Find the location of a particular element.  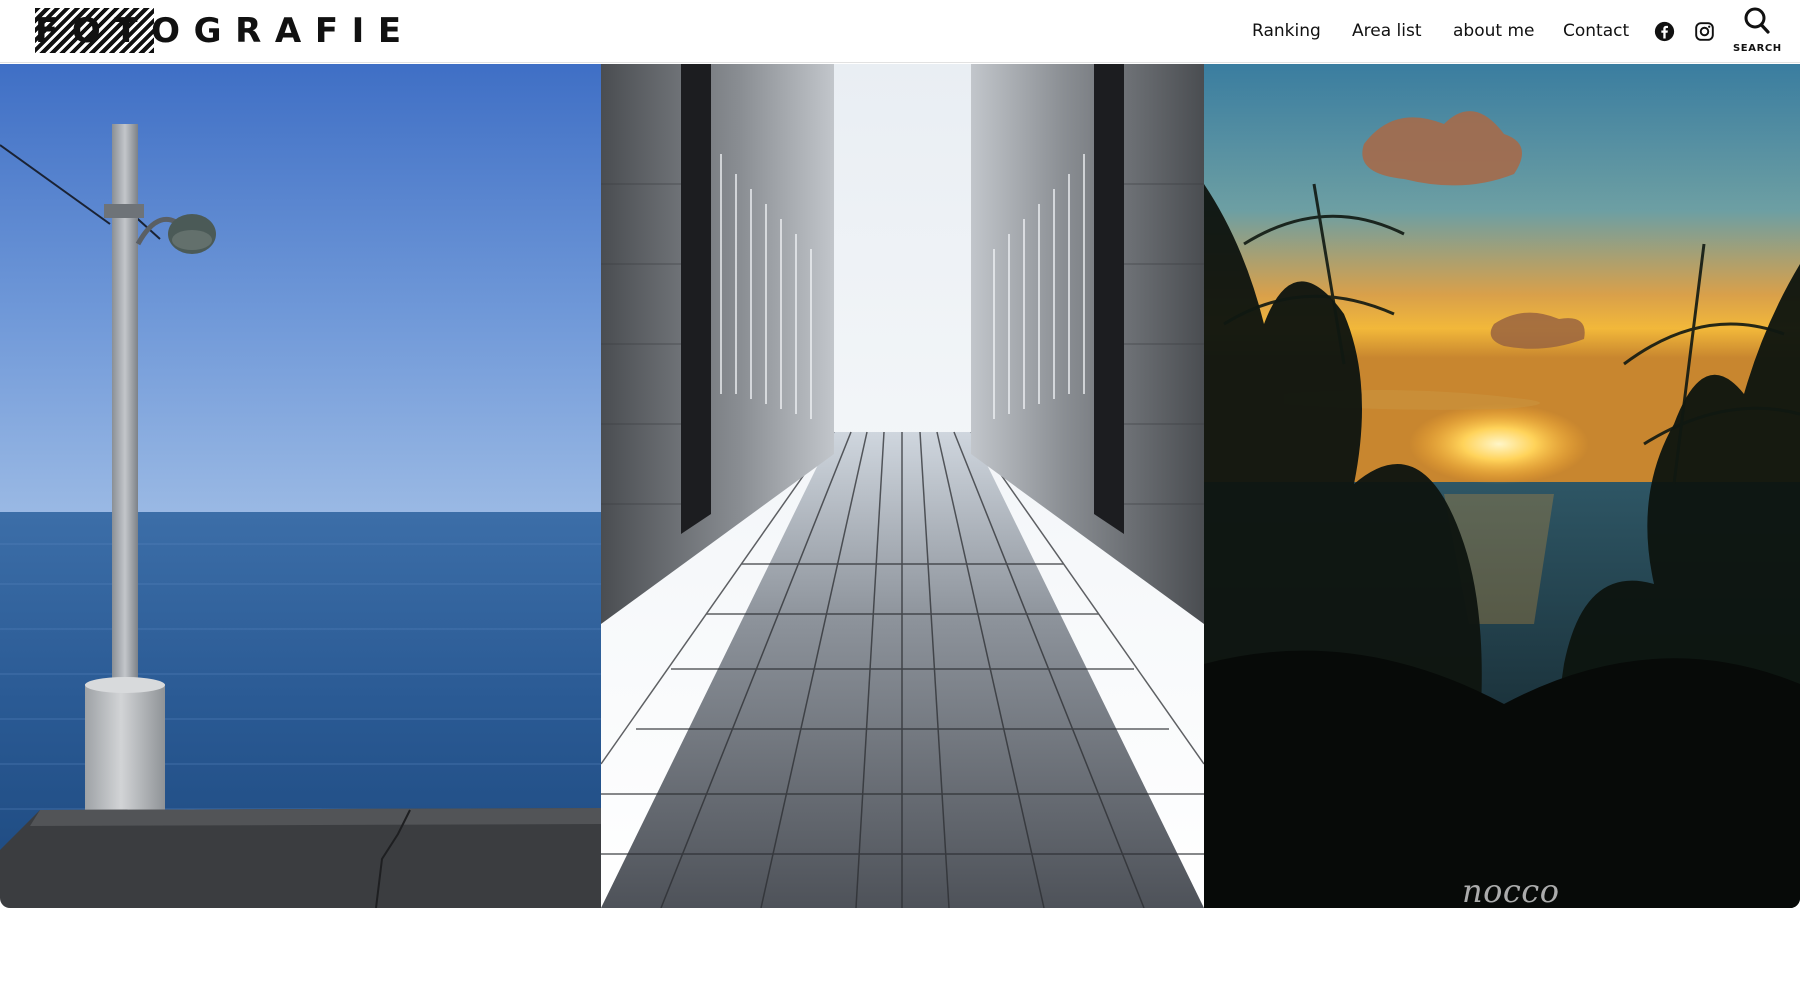

instagram-icon is located at coordinates (1704, 31).